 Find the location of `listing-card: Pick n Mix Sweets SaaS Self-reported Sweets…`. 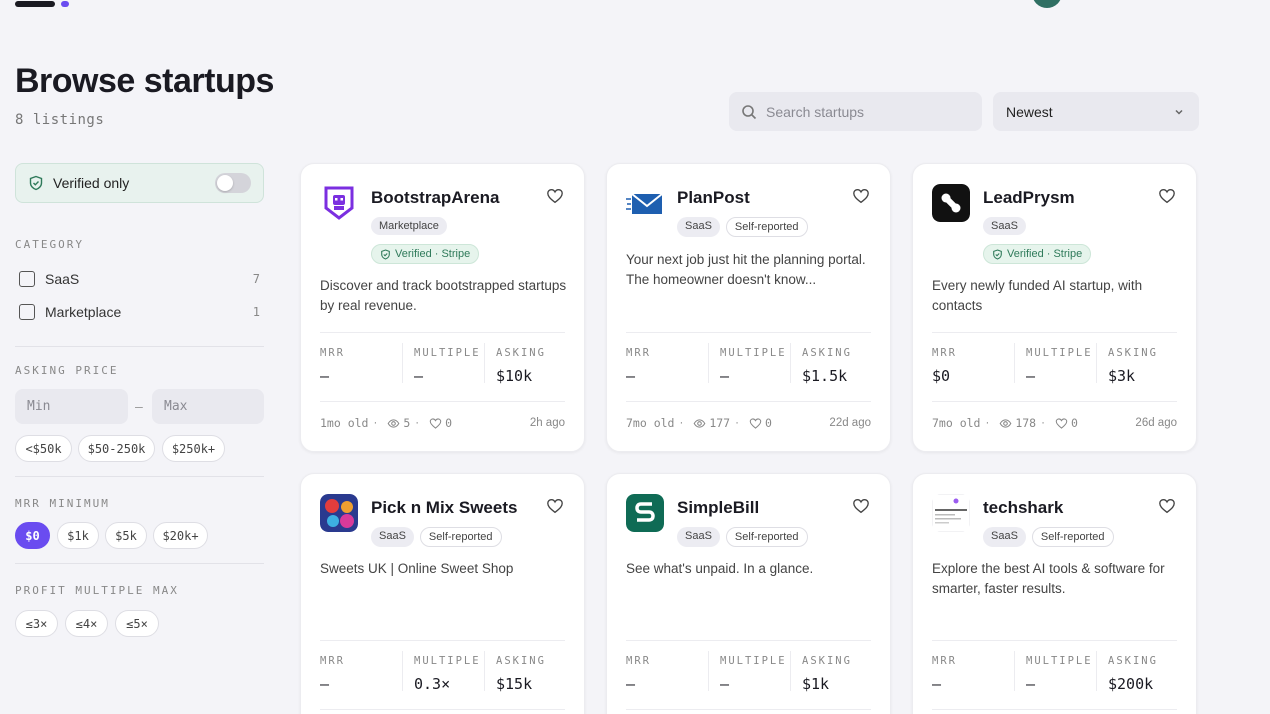

listing-card: Pick n Mix Sweets SaaS Self-reported Sweets… is located at coordinates (442, 593).